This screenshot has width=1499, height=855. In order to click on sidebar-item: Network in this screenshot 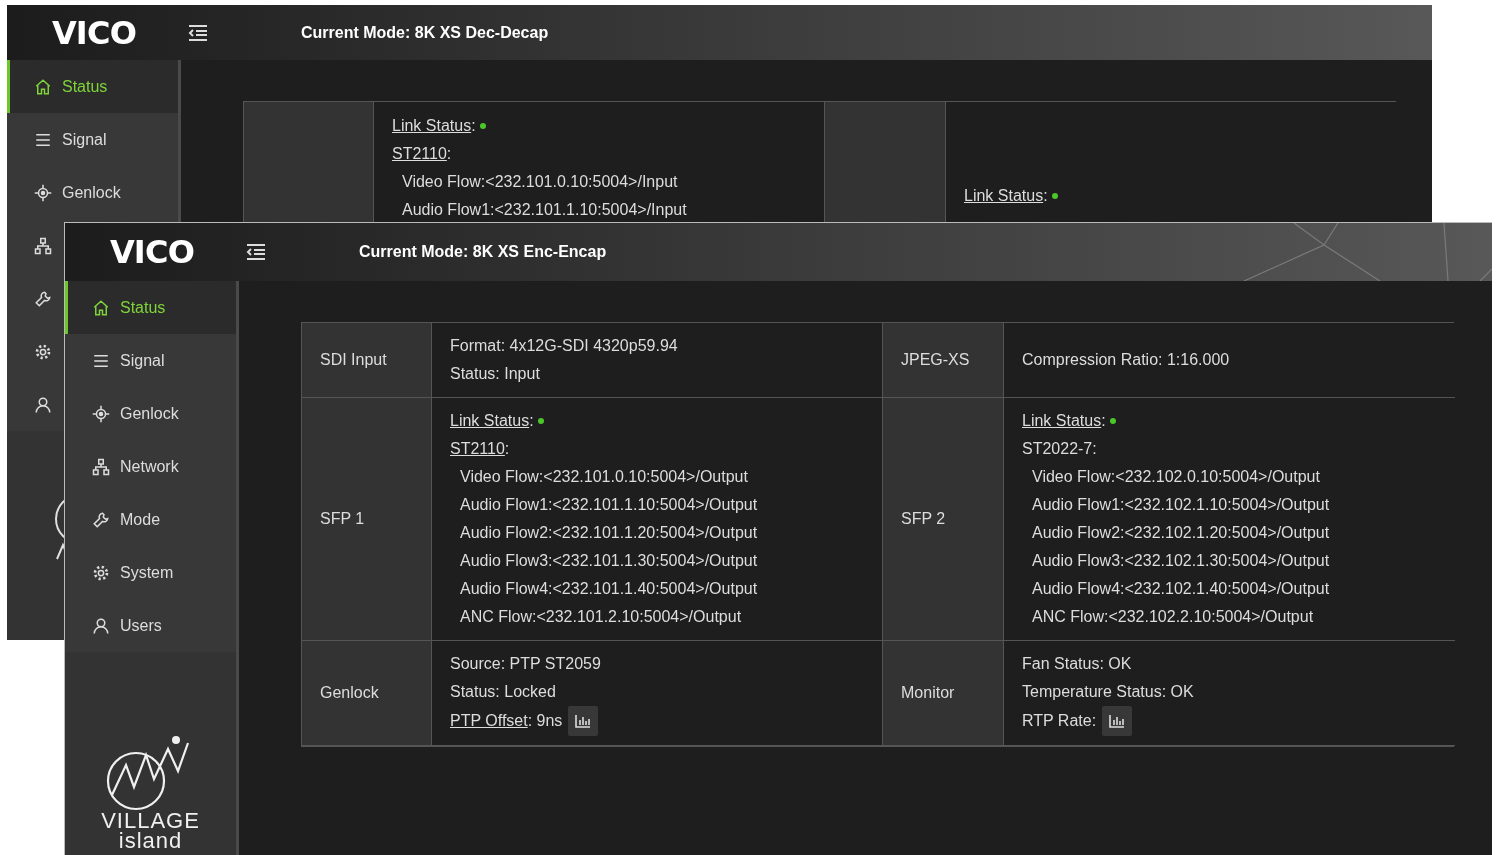, I will do `click(150, 466)`.